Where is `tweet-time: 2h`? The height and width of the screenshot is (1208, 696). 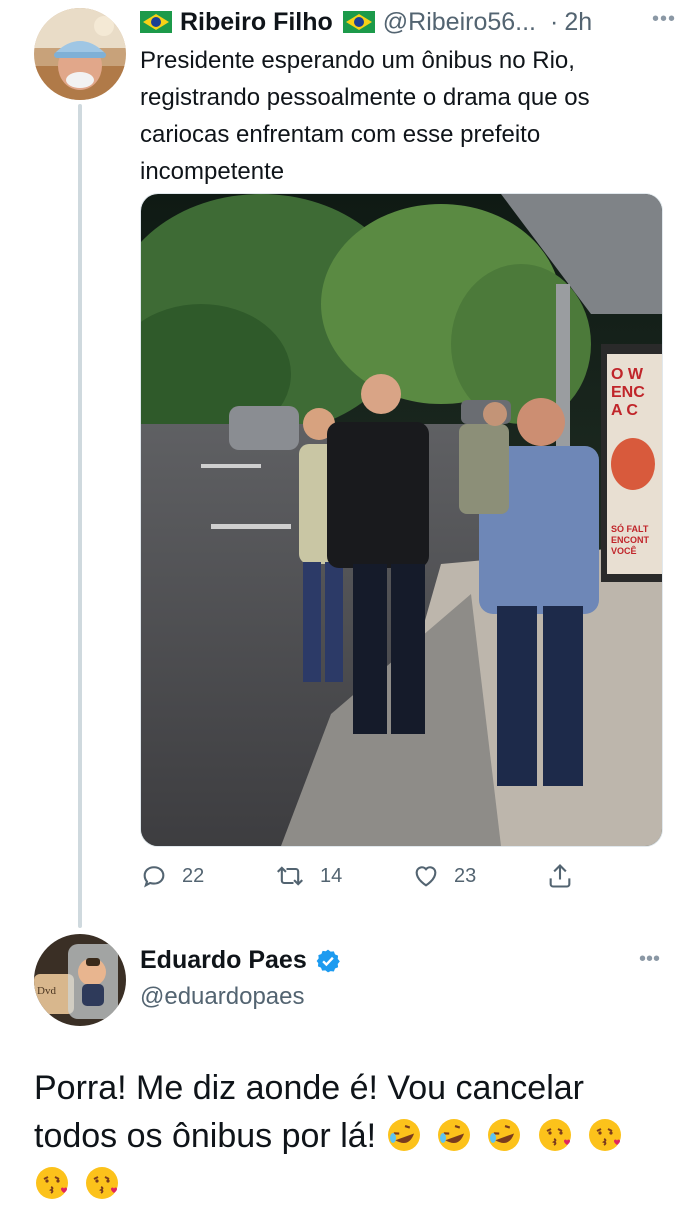
tweet-time: 2h is located at coordinates (578, 22).